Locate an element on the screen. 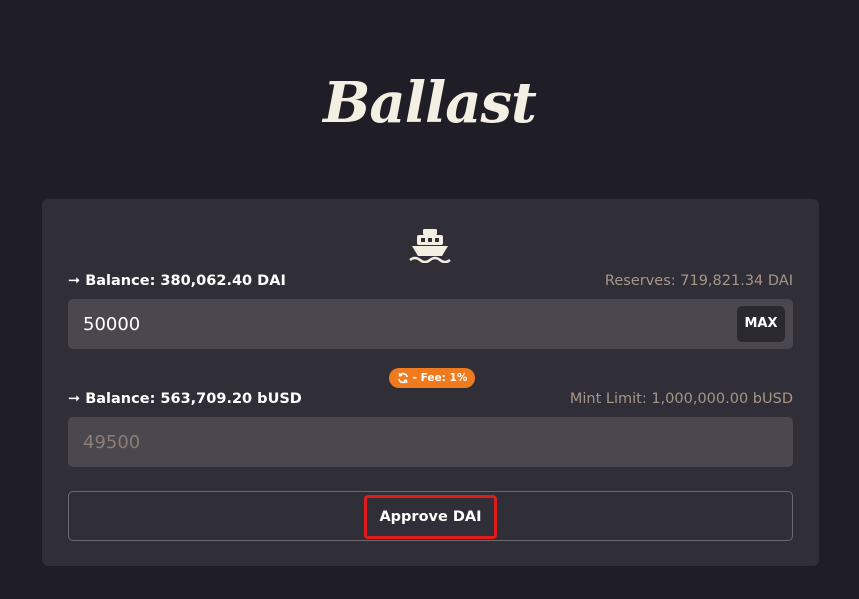 The image size is (859, 599). from-balance-text: Balance: 380,062.40 DAI is located at coordinates (185, 281).